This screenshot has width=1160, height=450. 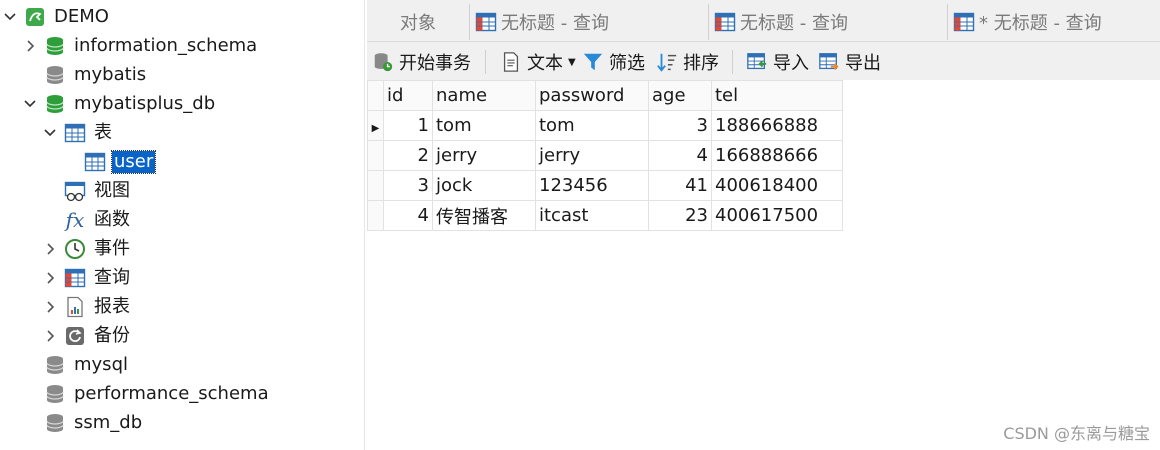 What do you see at coordinates (627, 63) in the screenshot?
I see `filter-label: 筛选` at bounding box center [627, 63].